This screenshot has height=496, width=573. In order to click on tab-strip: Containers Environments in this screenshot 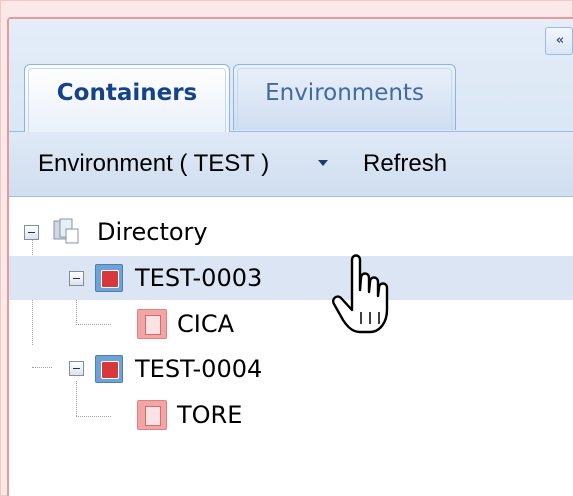, I will do `click(291, 95)`.